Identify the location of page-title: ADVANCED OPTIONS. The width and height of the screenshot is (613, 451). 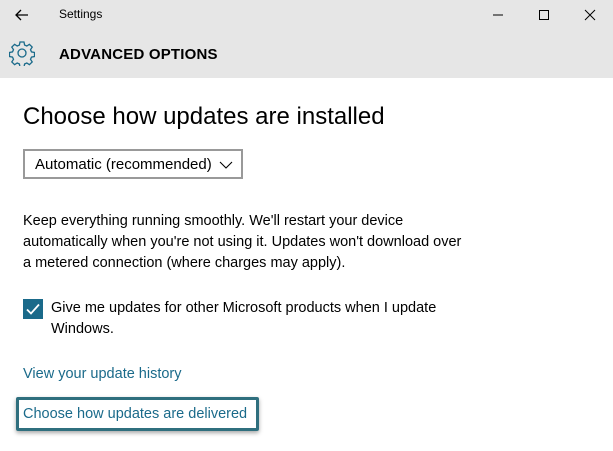
(138, 54).